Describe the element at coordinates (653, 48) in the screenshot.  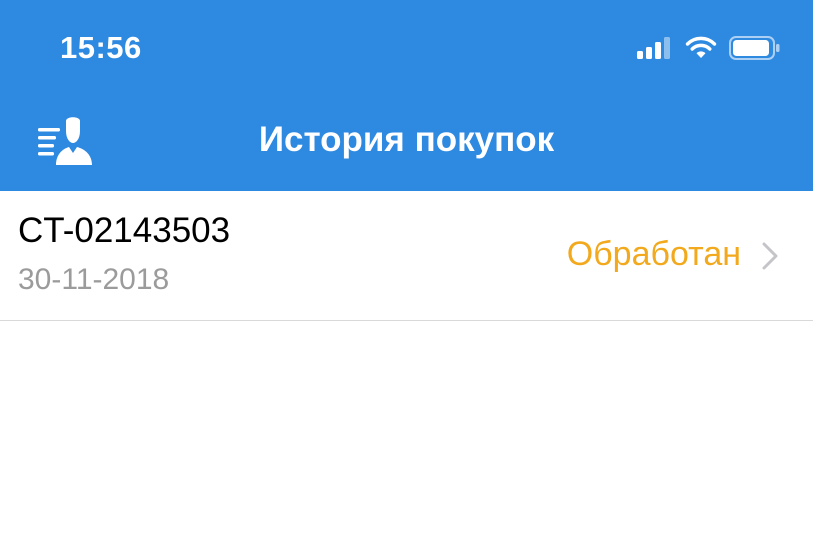
I see `cellular-signal-icon` at that location.